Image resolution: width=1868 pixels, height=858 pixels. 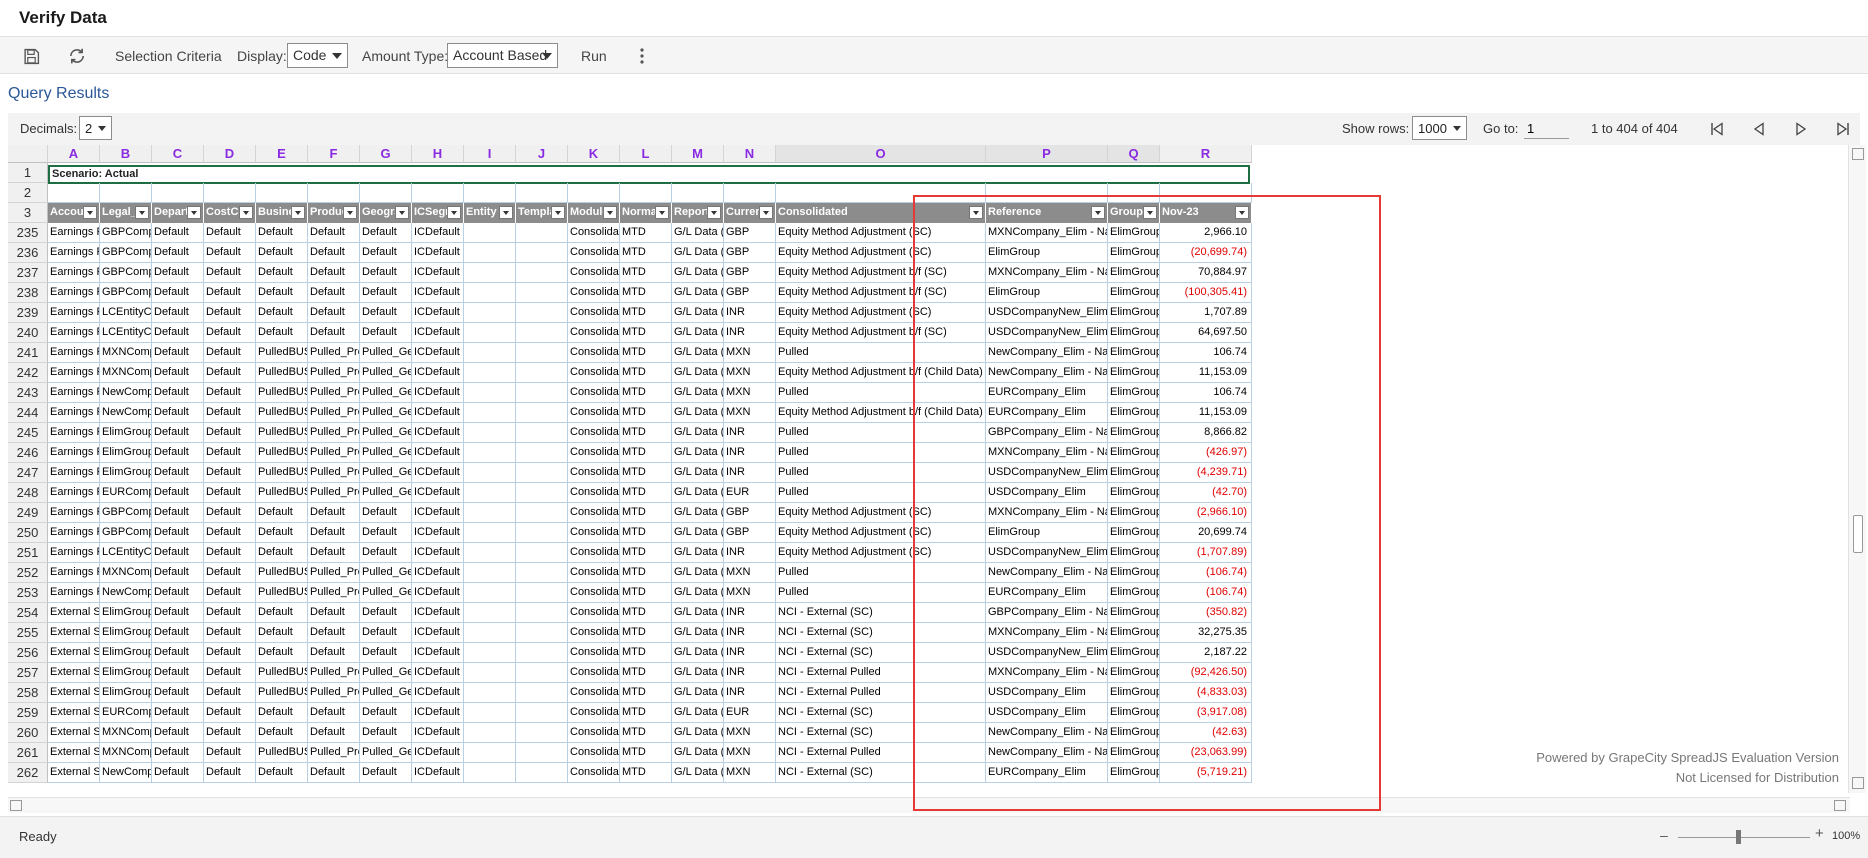 I want to click on column-header: F, so click(x=334, y=154).